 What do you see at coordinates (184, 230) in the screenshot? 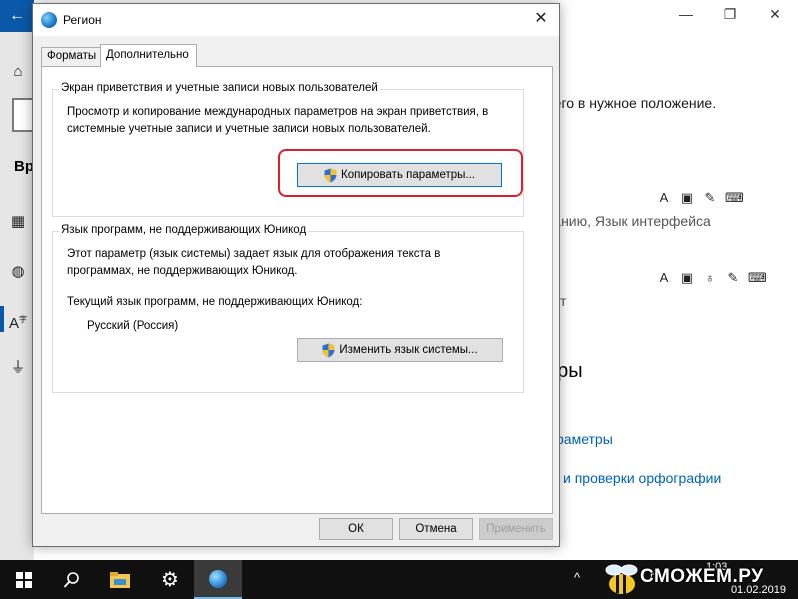
I see `nonunicode-group-legend: Язык программ, не поддерживающих Юникод` at bounding box center [184, 230].